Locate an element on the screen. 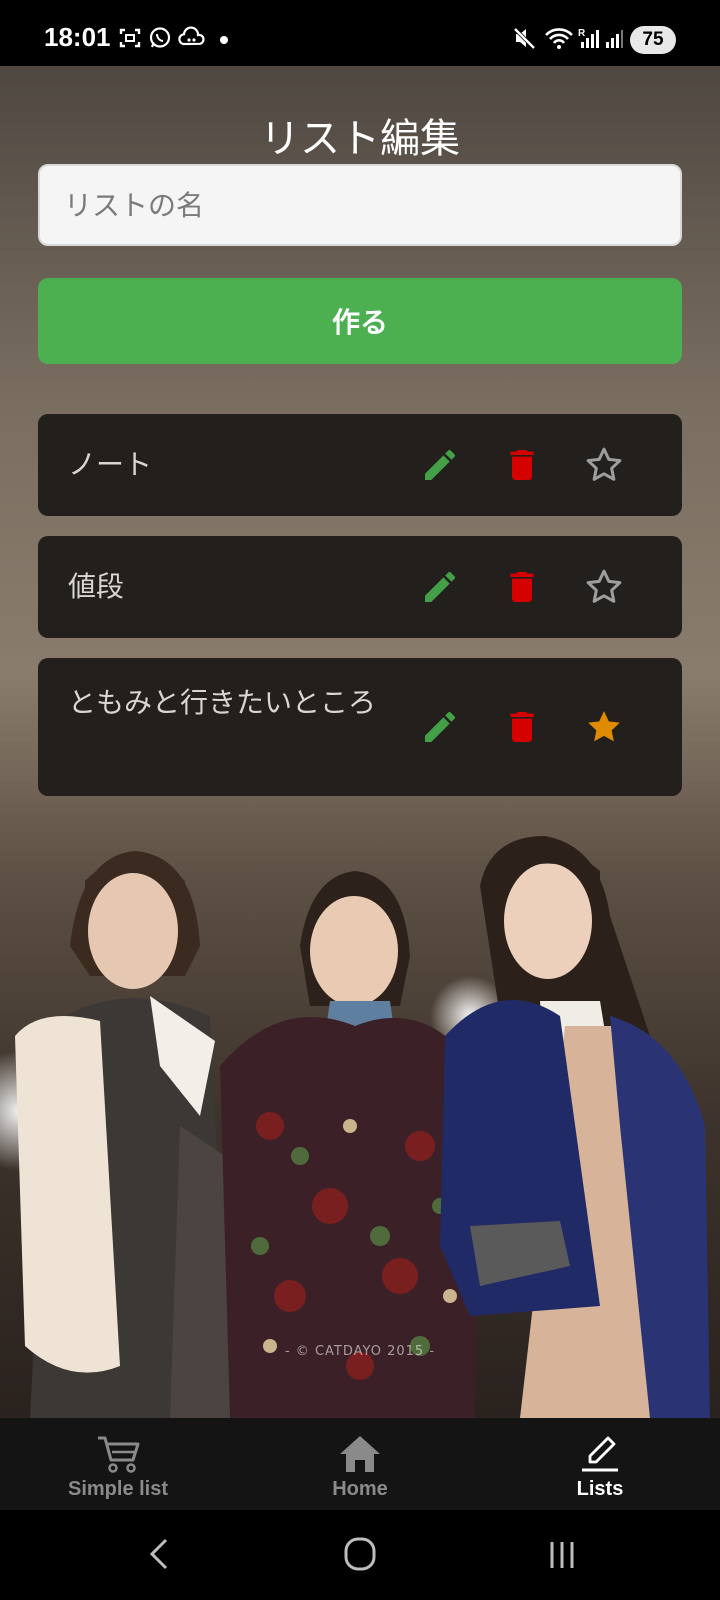 The width and height of the screenshot is (720, 1600). bottom-navigation: Simple list Home Lists is located at coordinates (360, 1464).